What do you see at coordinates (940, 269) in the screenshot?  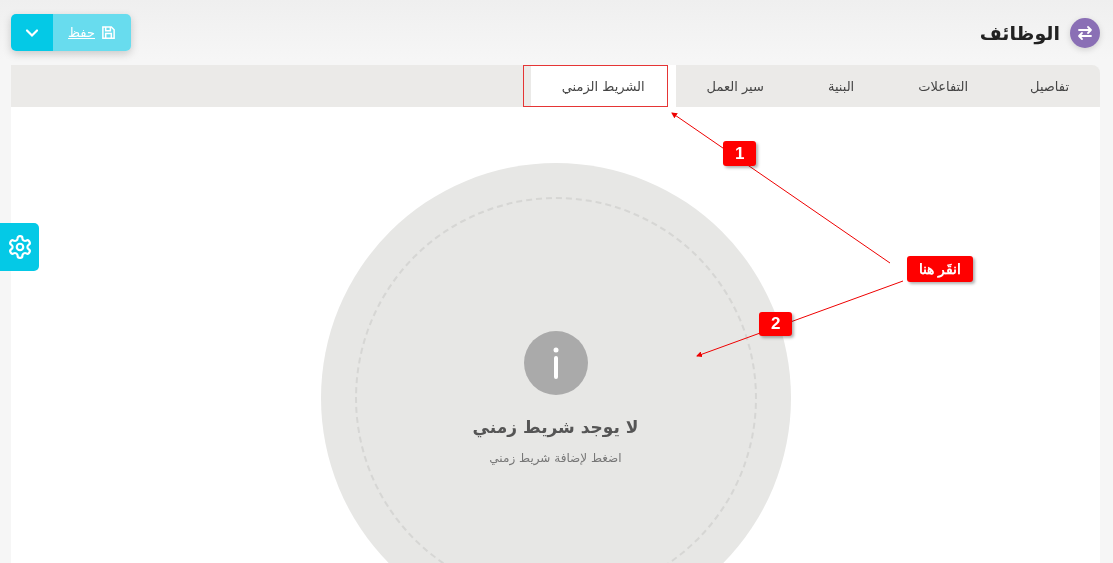 I see `callout-label: انقَر هنا` at bounding box center [940, 269].